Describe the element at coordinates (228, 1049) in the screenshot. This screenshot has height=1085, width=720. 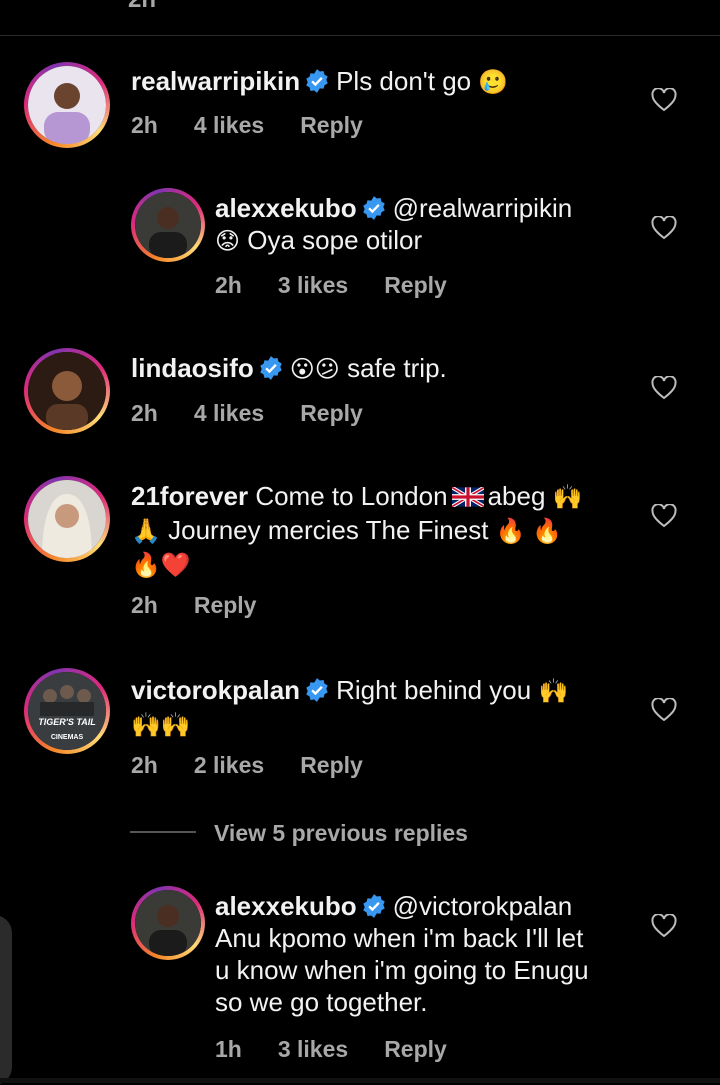
I see `comment-time: 1h` at that location.